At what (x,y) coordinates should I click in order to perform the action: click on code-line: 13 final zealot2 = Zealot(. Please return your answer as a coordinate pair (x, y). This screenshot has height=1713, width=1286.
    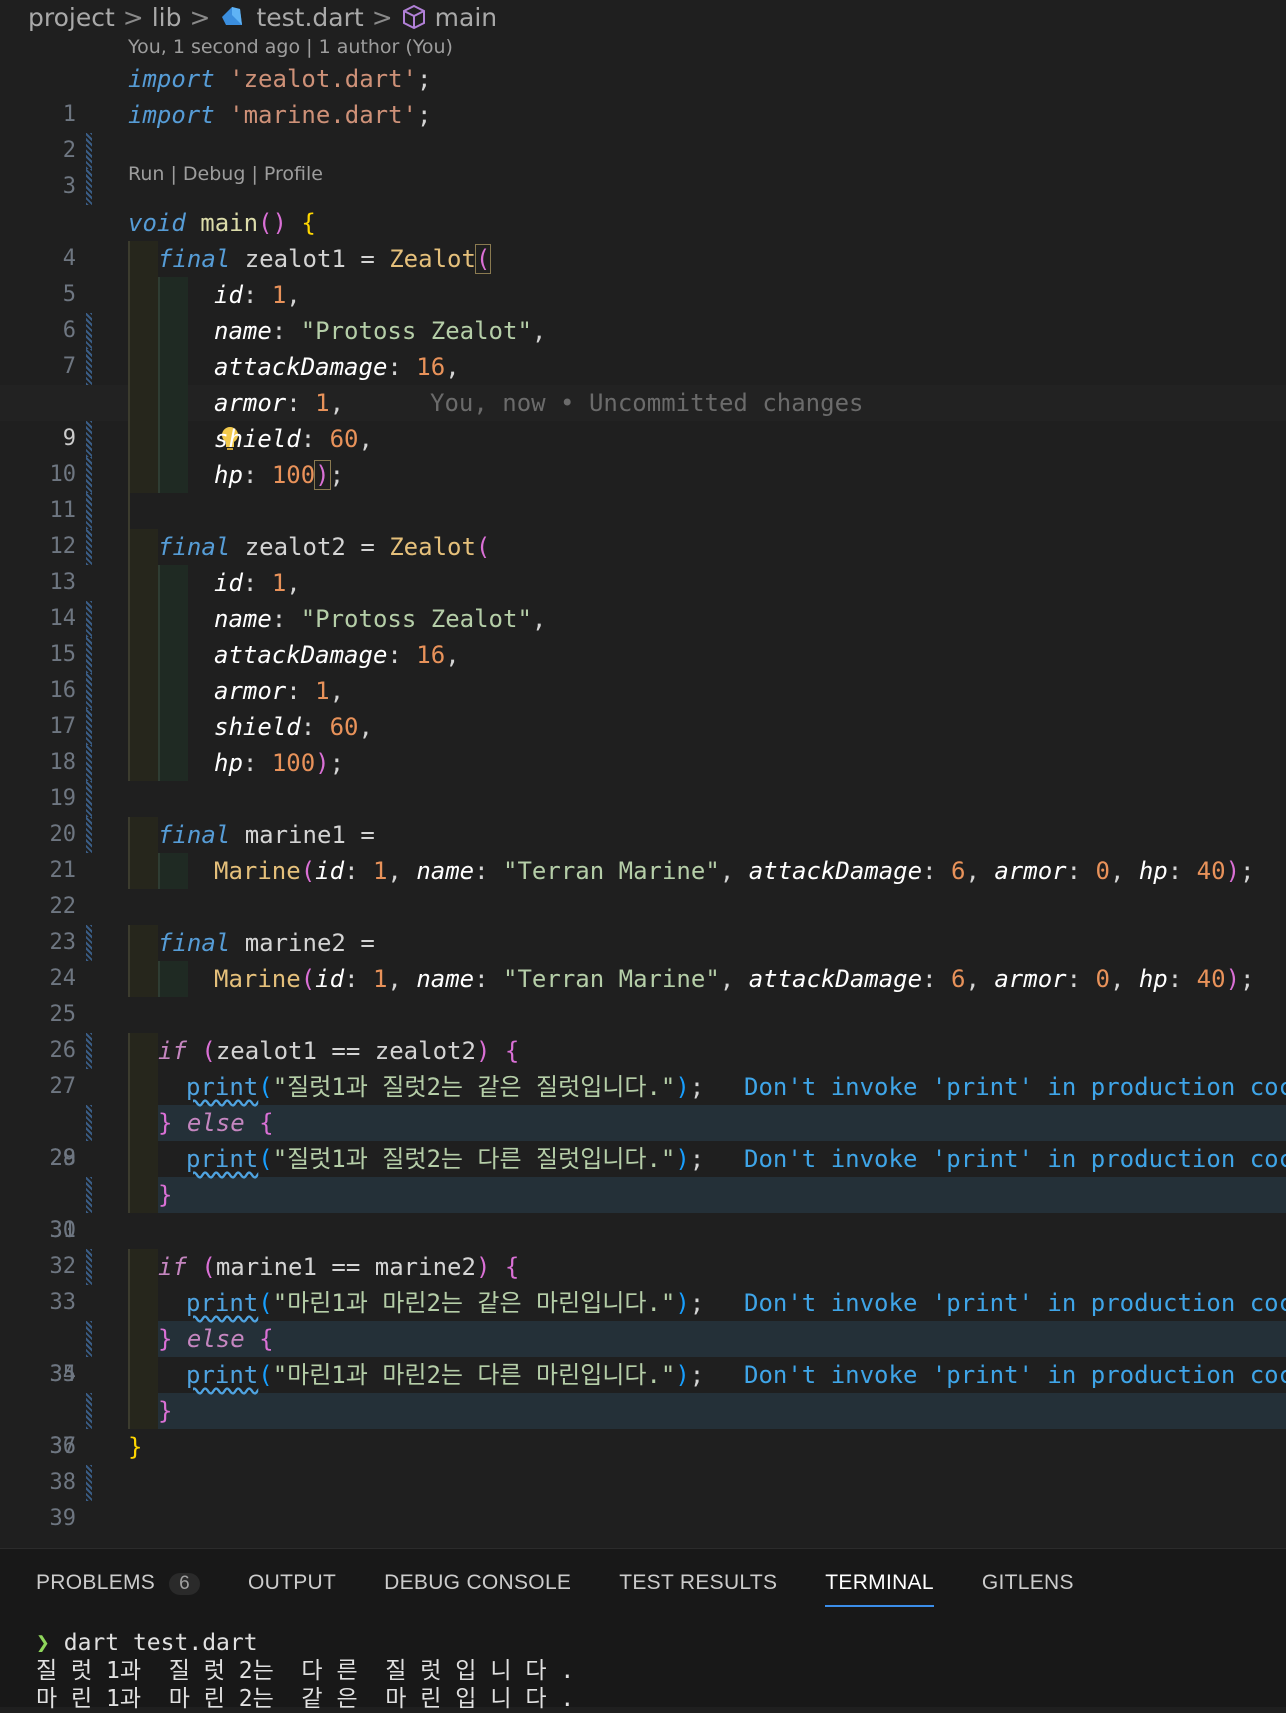
    Looking at the image, I should click on (643, 583).